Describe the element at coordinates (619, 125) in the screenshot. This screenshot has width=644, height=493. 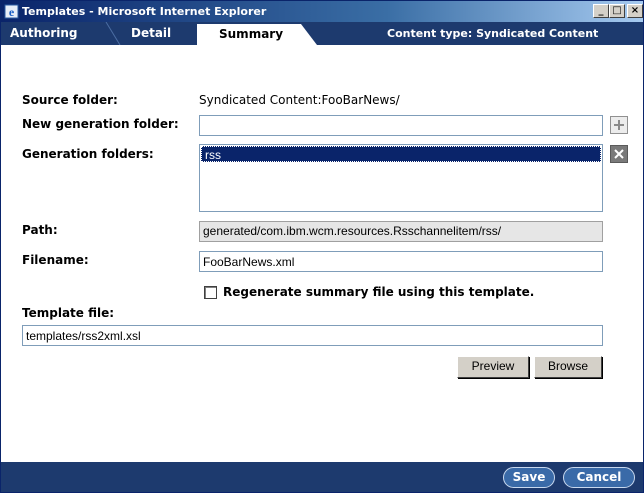
I see `plus-icon` at that location.